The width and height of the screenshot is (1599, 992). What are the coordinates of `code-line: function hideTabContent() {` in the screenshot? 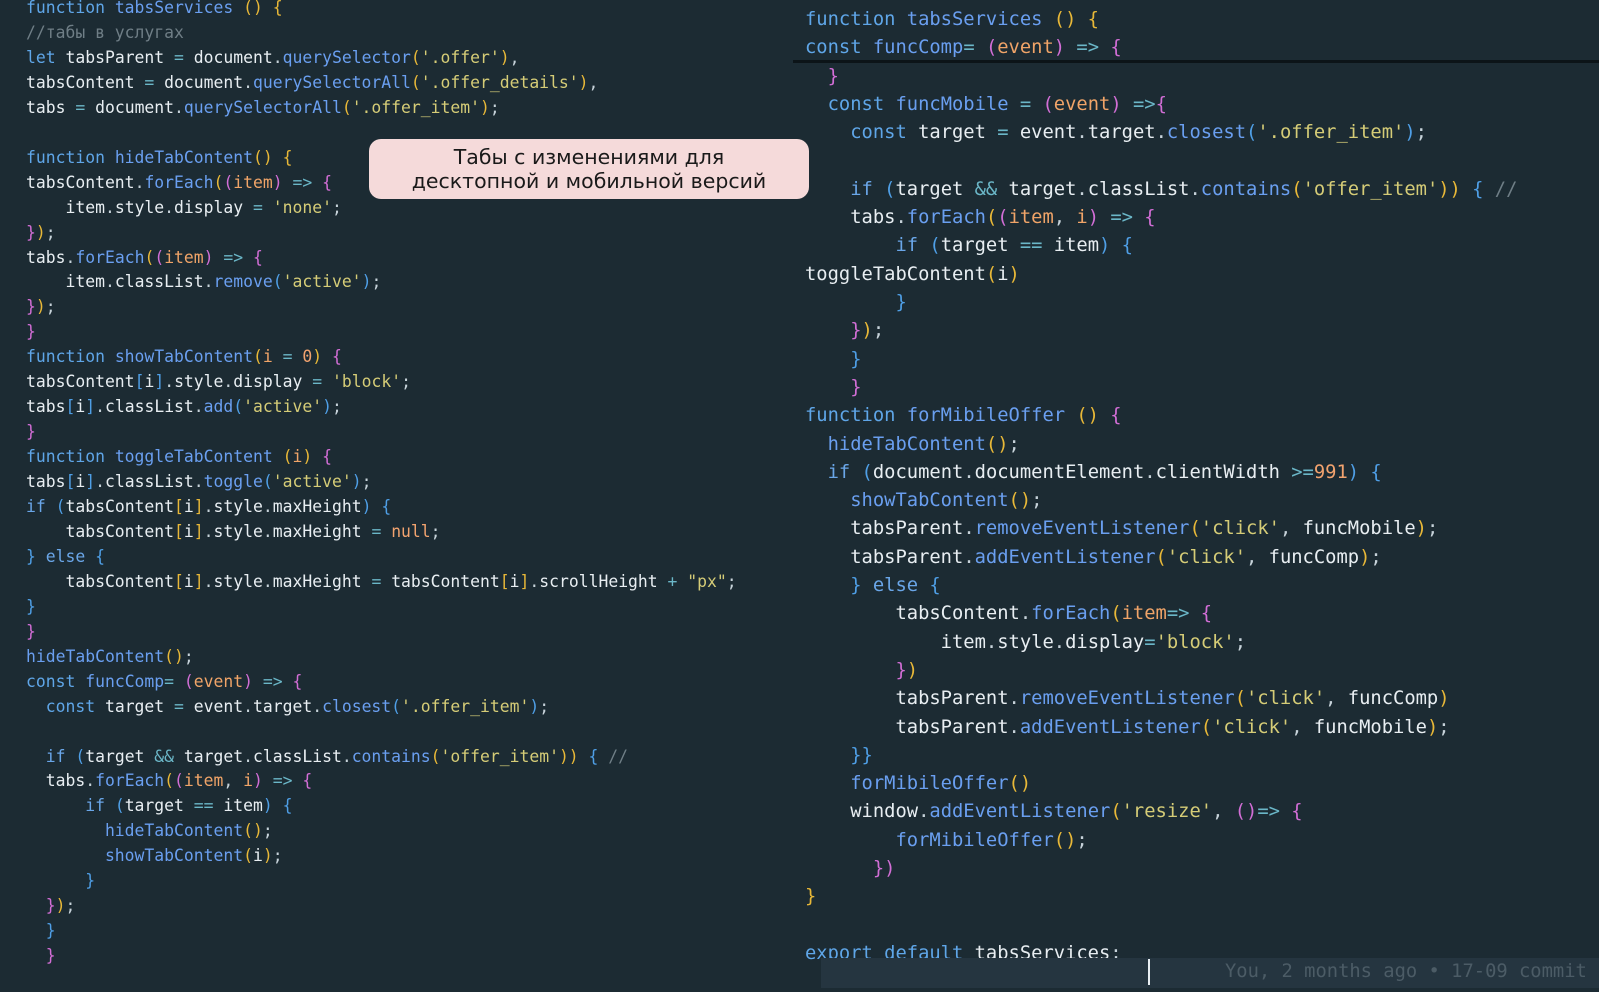 It's located at (159, 158).